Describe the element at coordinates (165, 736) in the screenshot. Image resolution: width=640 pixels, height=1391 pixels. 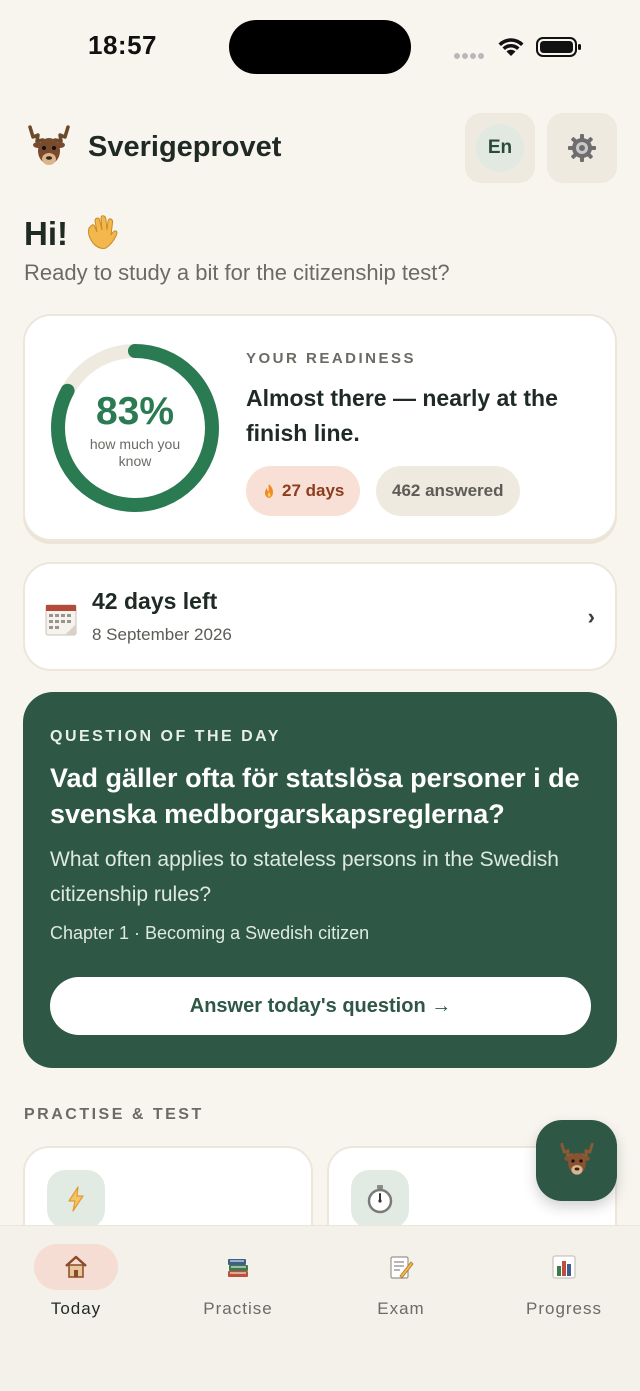
I see `qotd-label: QUESTION OF THE DAY` at that location.